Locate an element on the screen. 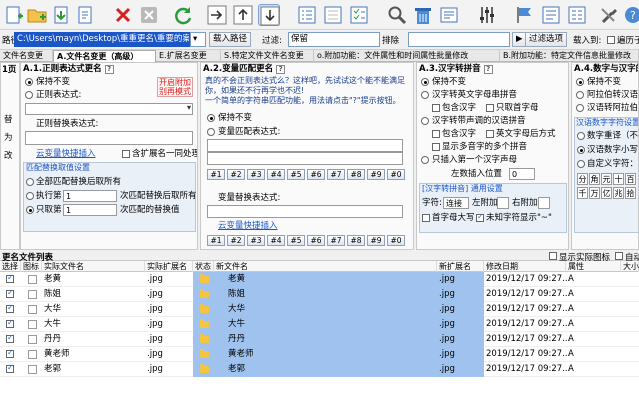 The height and width of the screenshot is (403, 639). include-hanzi-checkbox is located at coordinates (436, 108).